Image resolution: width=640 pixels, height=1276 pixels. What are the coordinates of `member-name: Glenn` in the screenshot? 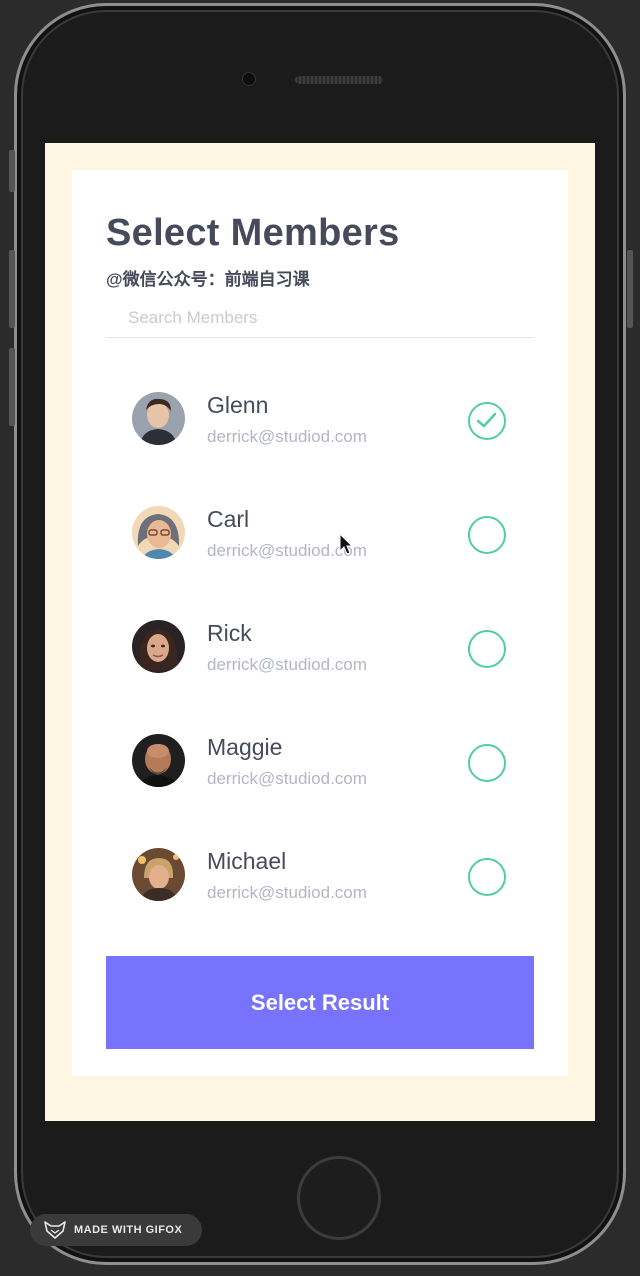 It's located at (238, 405).